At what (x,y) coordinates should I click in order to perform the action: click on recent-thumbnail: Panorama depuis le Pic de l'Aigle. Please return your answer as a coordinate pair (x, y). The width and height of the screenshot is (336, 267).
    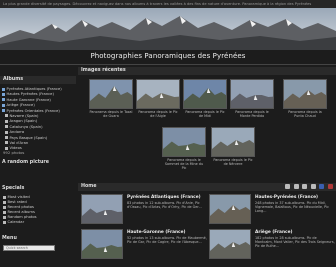
    Looking at the image, I should click on (158, 99).